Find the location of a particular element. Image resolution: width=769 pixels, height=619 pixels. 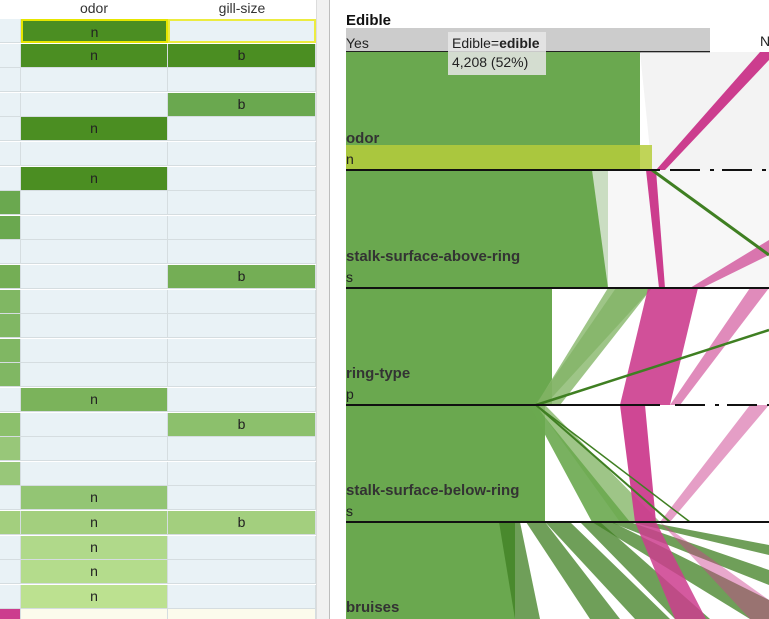

dimension-title-odor: odor is located at coordinates (362, 138).